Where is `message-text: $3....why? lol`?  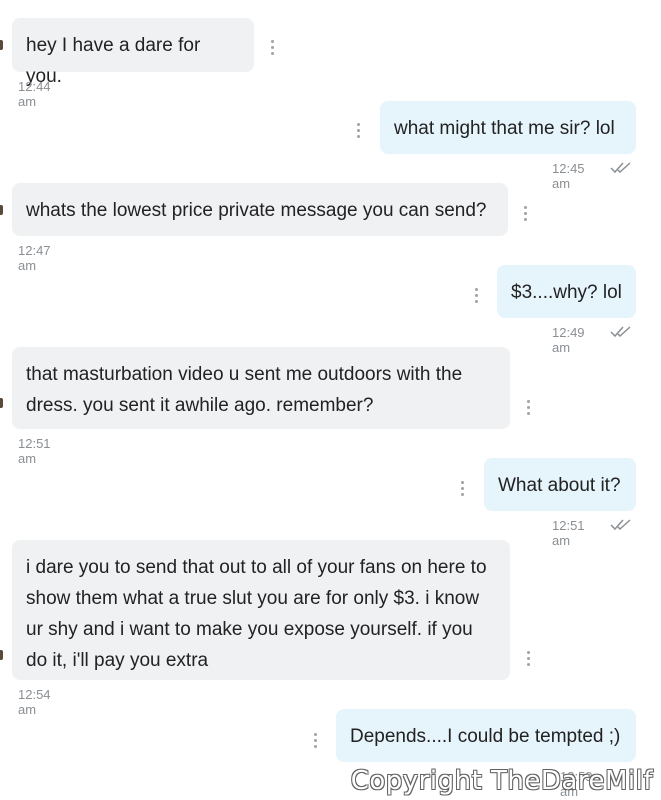 message-text: $3....why? lol is located at coordinates (566, 292).